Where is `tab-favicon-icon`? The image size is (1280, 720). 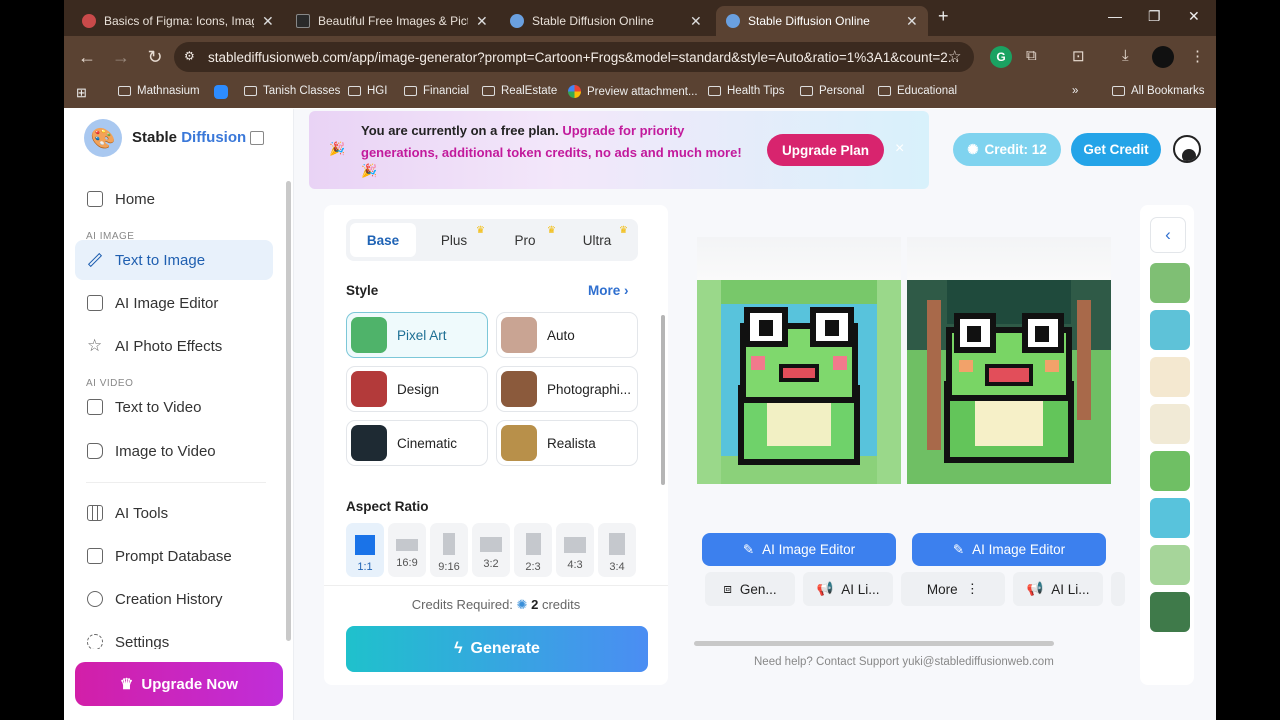
tab-favicon-icon is located at coordinates (517, 21).